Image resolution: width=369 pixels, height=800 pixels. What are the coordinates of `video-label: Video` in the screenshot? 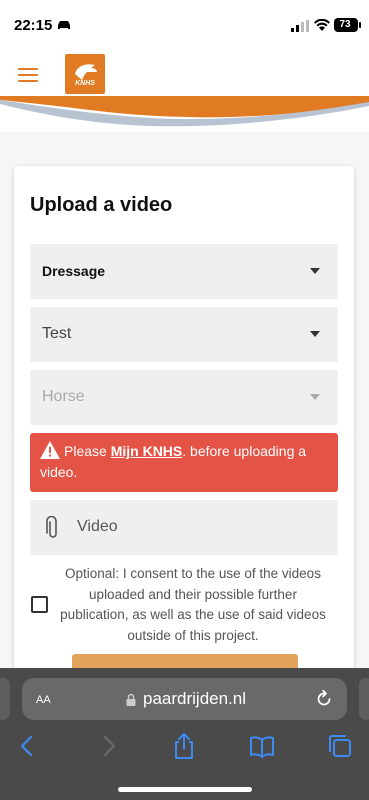 It's located at (97, 526).